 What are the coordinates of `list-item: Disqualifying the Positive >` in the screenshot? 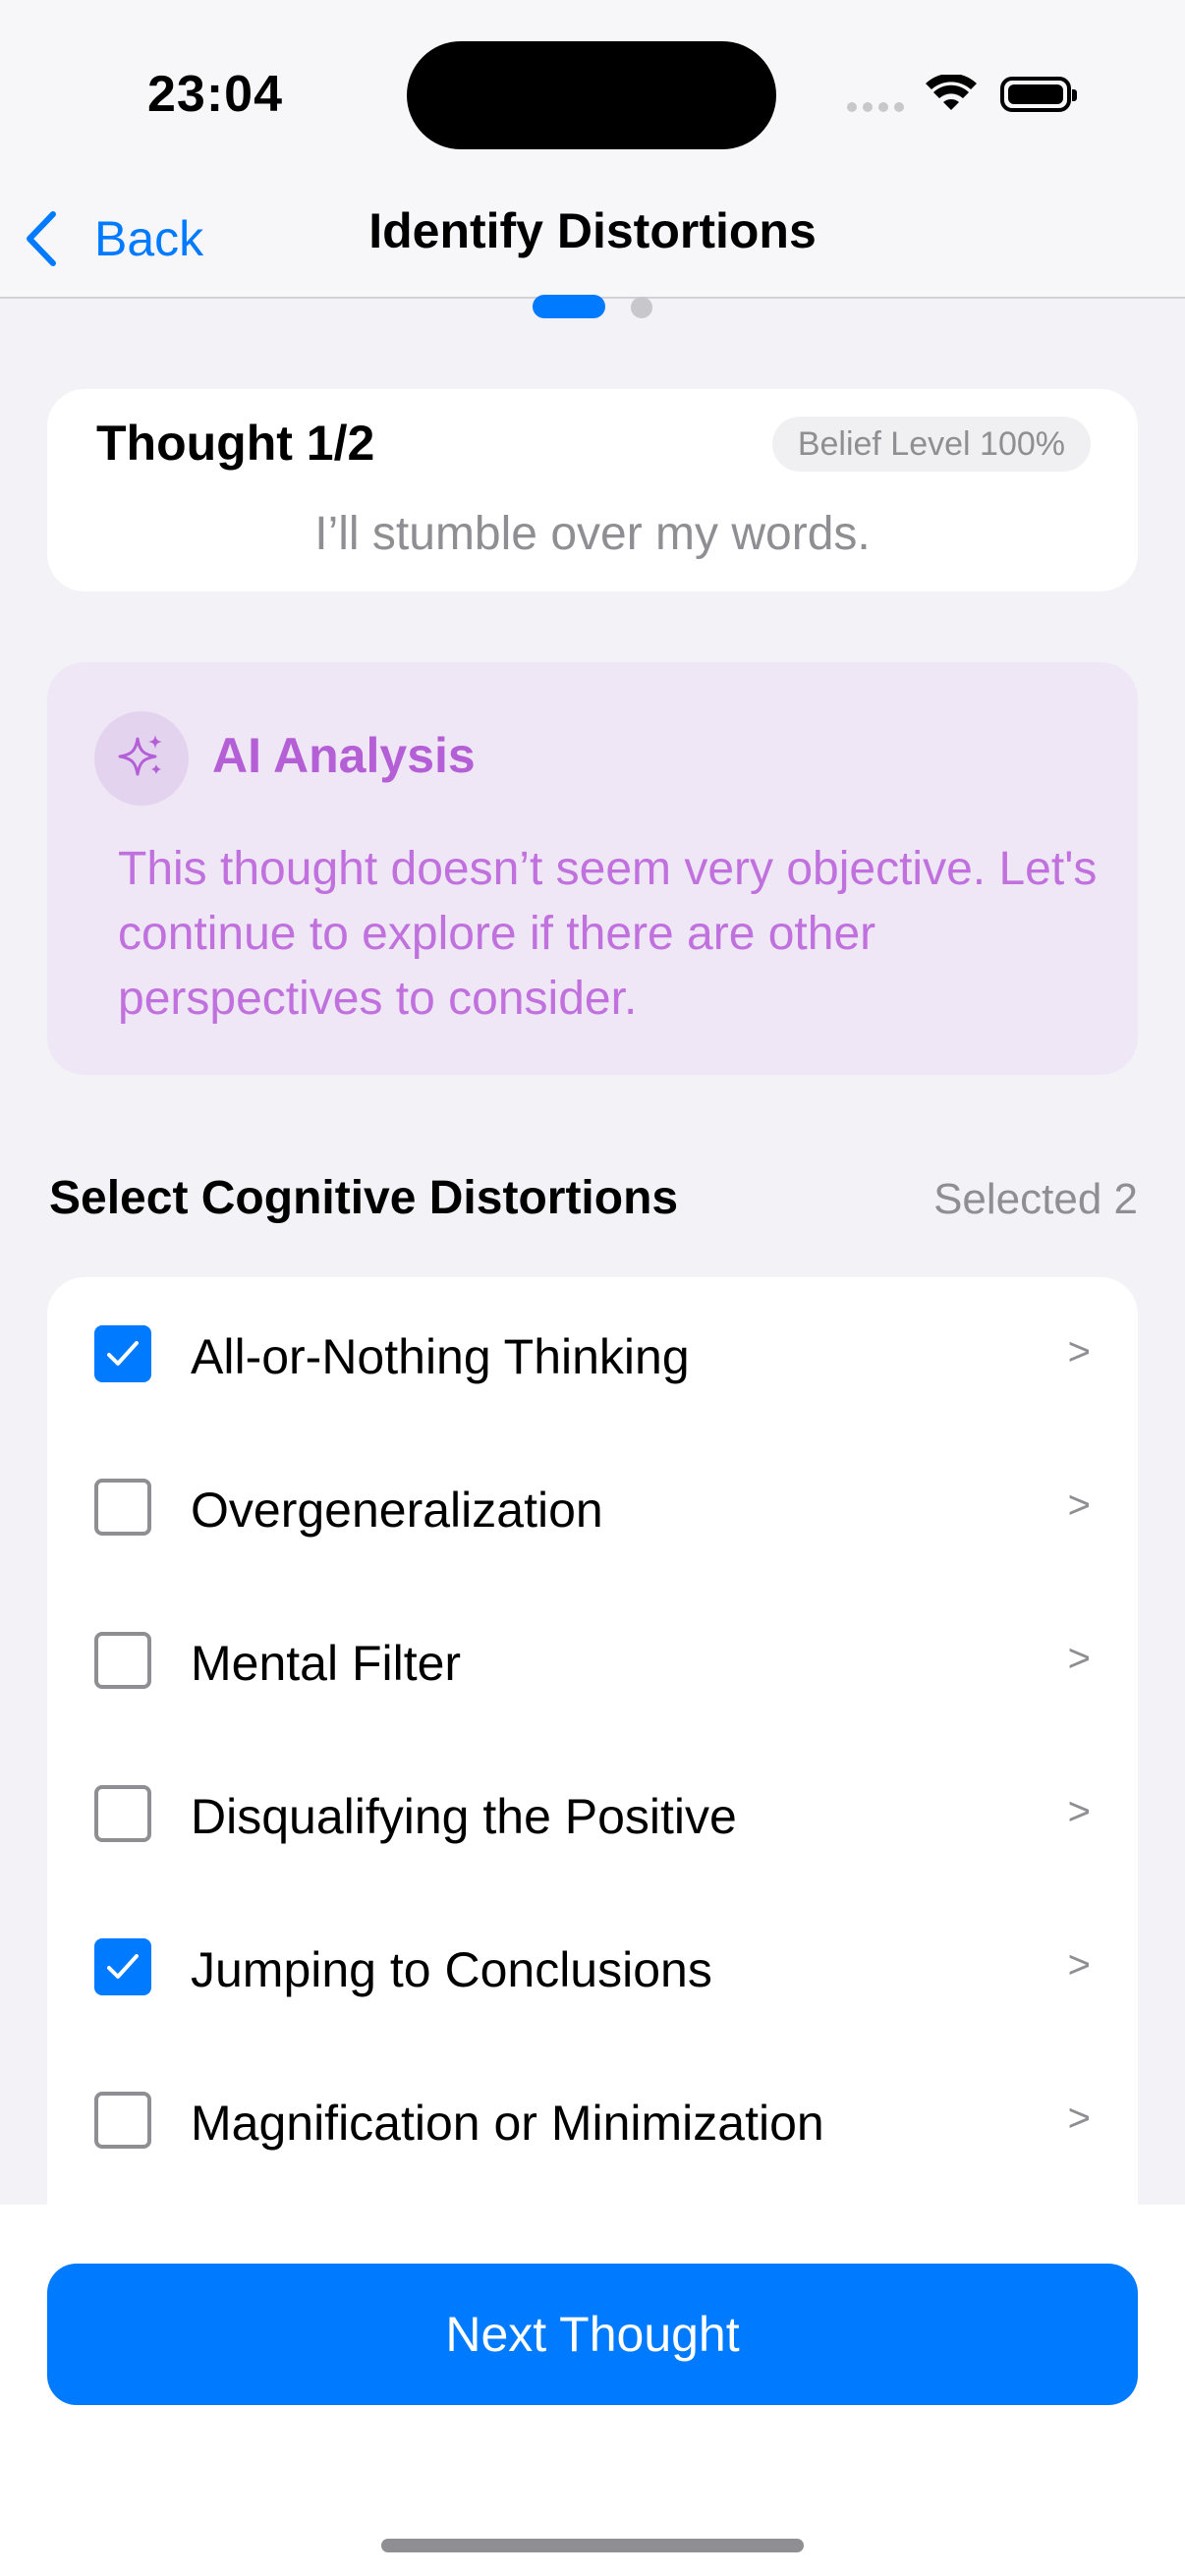 It's located at (592, 1813).